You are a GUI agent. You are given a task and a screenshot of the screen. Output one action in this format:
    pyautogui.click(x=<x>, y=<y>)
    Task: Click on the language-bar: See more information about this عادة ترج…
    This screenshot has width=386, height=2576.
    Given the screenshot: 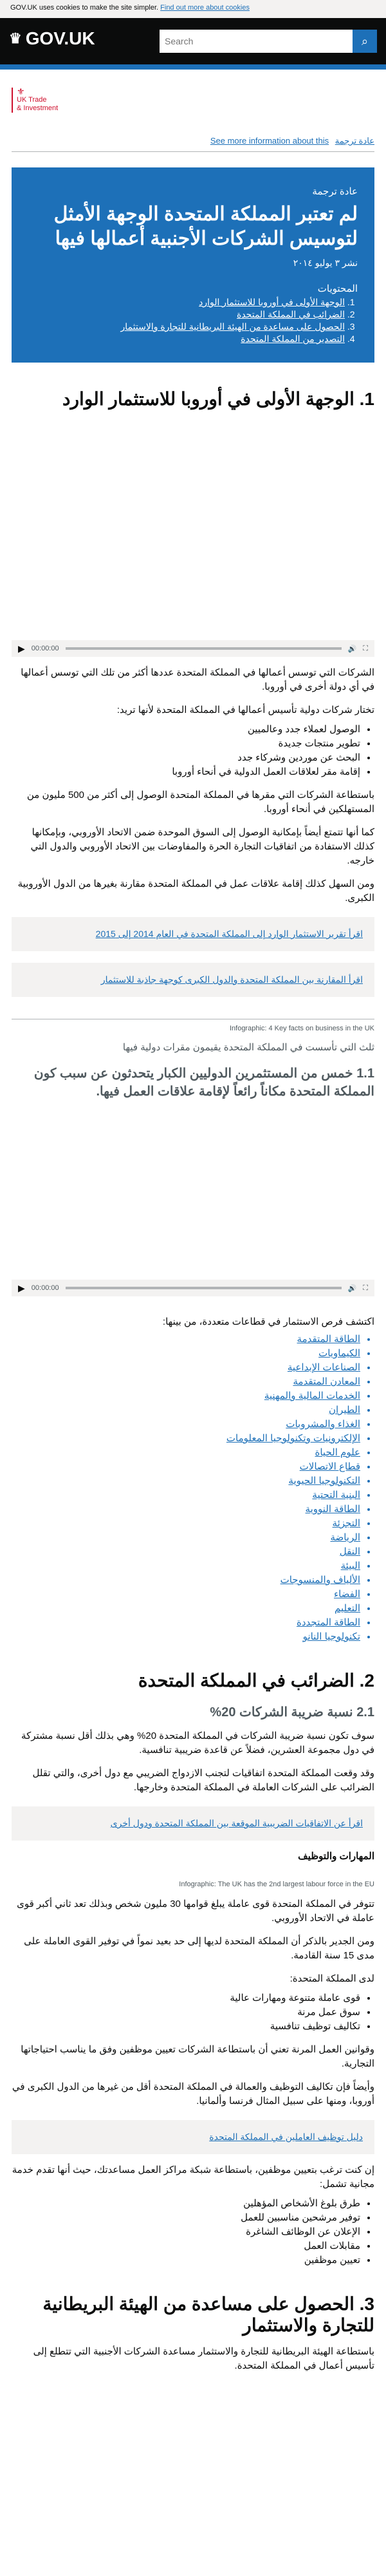 What is the action you would take?
    pyautogui.click(x=193, y=144)
    